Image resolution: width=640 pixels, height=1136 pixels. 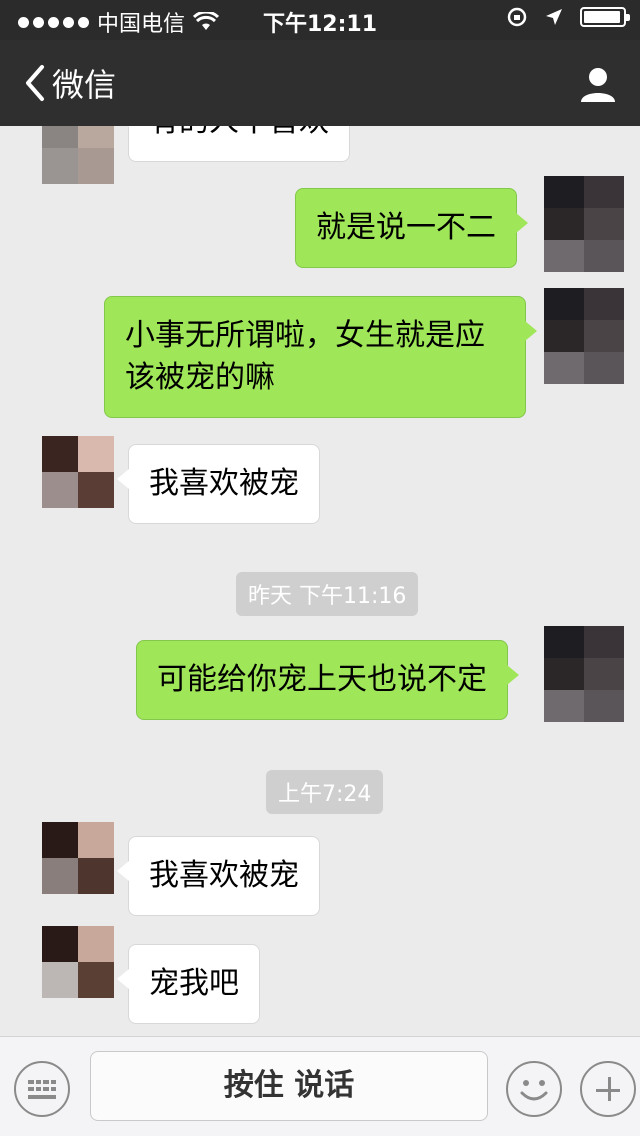 I want to click on status-right, so click(x=568, y=17).